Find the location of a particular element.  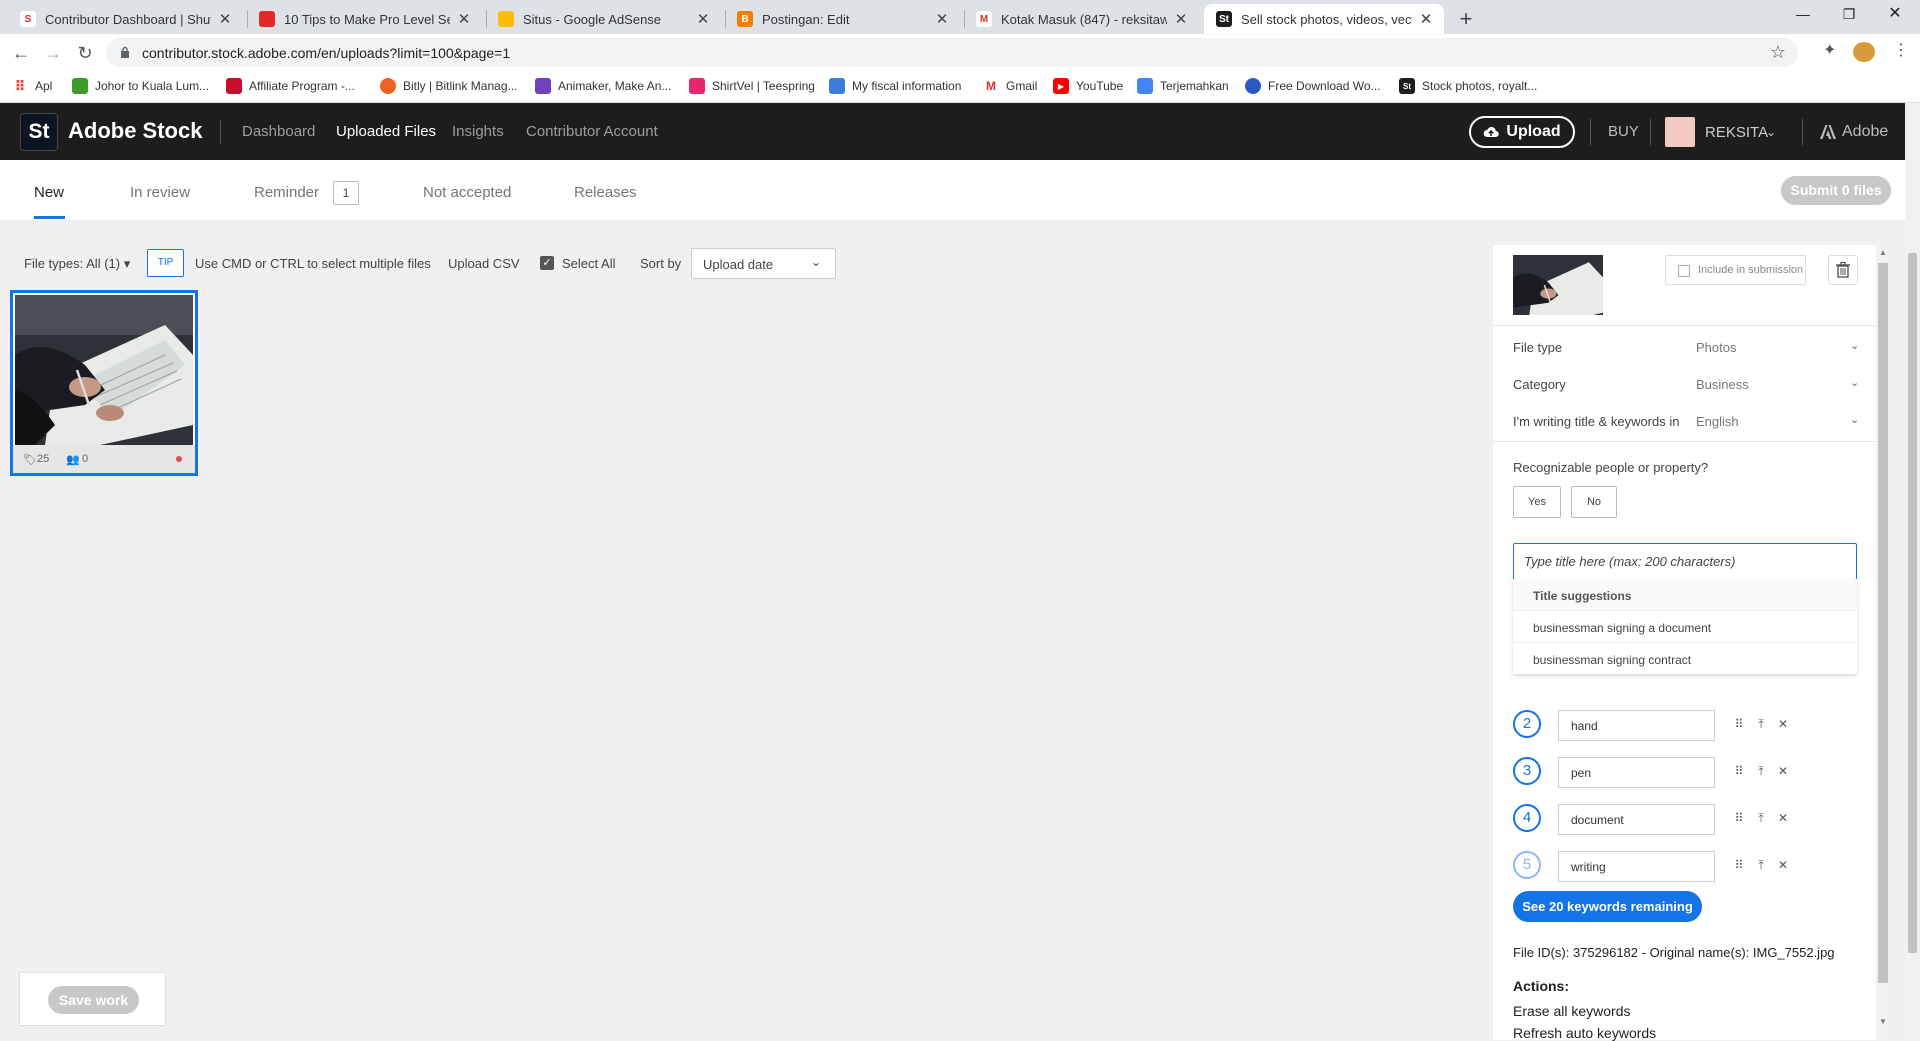

brand-name: Adobe Stock is located at coordinates (135, 131).